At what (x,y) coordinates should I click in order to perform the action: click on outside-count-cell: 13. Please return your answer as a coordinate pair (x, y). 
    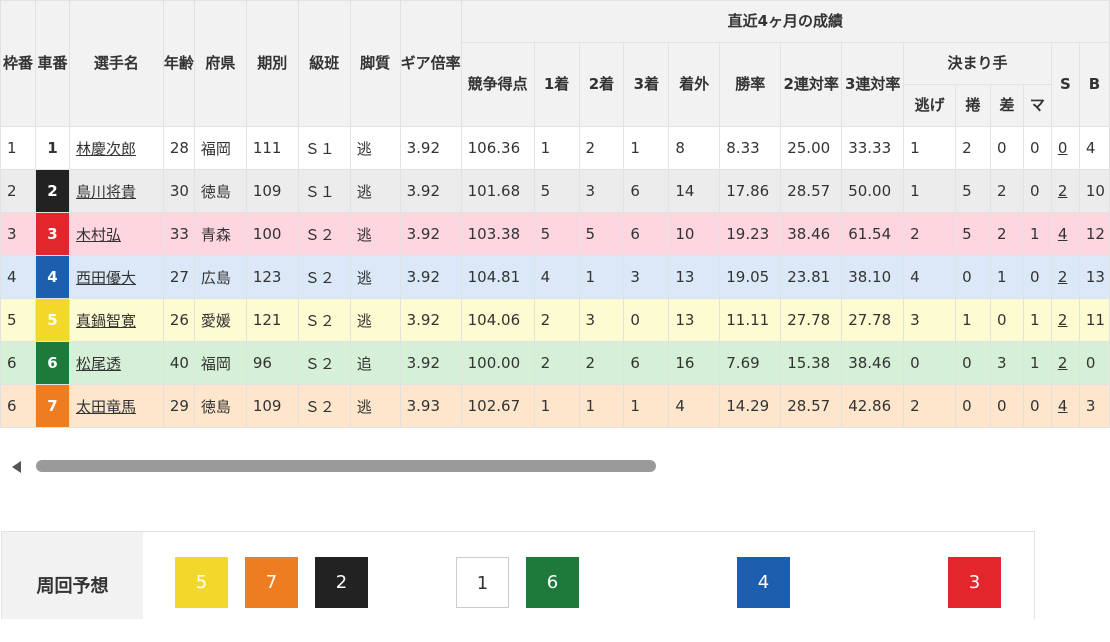
    Looking at the image, I should click on (694, 277).